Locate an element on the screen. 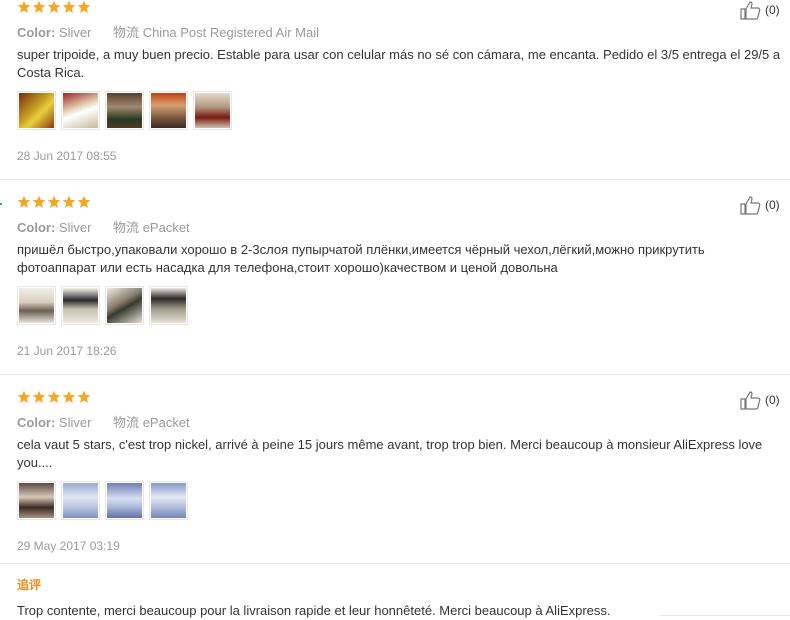 The image size is (790, 620). review-date: 21 Jun 2017 18:26 is located at coordinates (67, 351).